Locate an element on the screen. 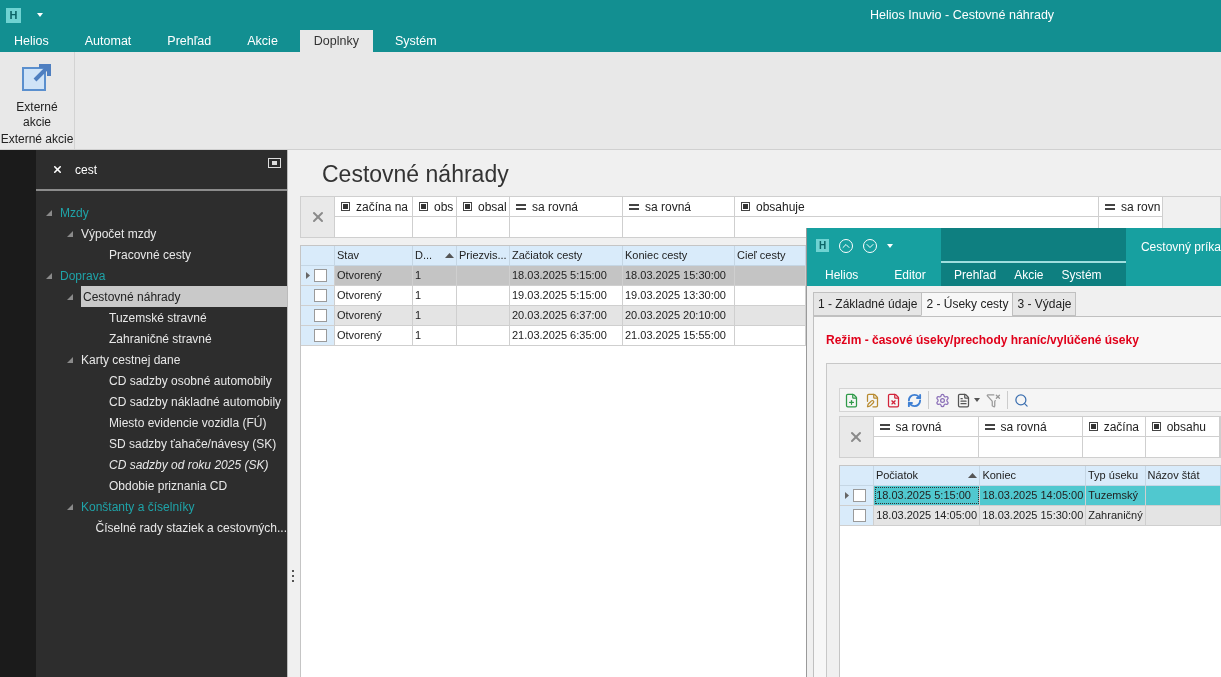 The height and width of the screenshot is (677, 1221). column-header-label: Názov štát is located at coordinates (1173, 476).